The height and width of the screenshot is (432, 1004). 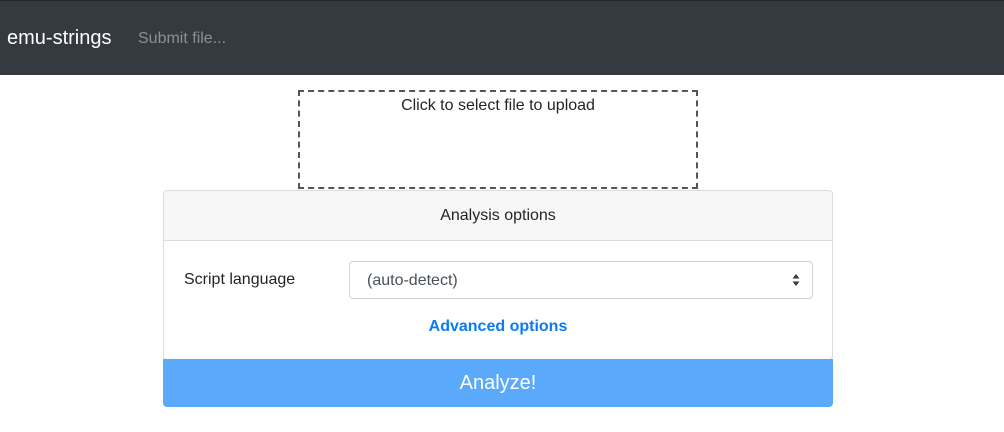 What do you see at coordinates (581, 280) in the screenshot?
I see `script-language-select: (auto-detect)` at bounding box center [581, 280].